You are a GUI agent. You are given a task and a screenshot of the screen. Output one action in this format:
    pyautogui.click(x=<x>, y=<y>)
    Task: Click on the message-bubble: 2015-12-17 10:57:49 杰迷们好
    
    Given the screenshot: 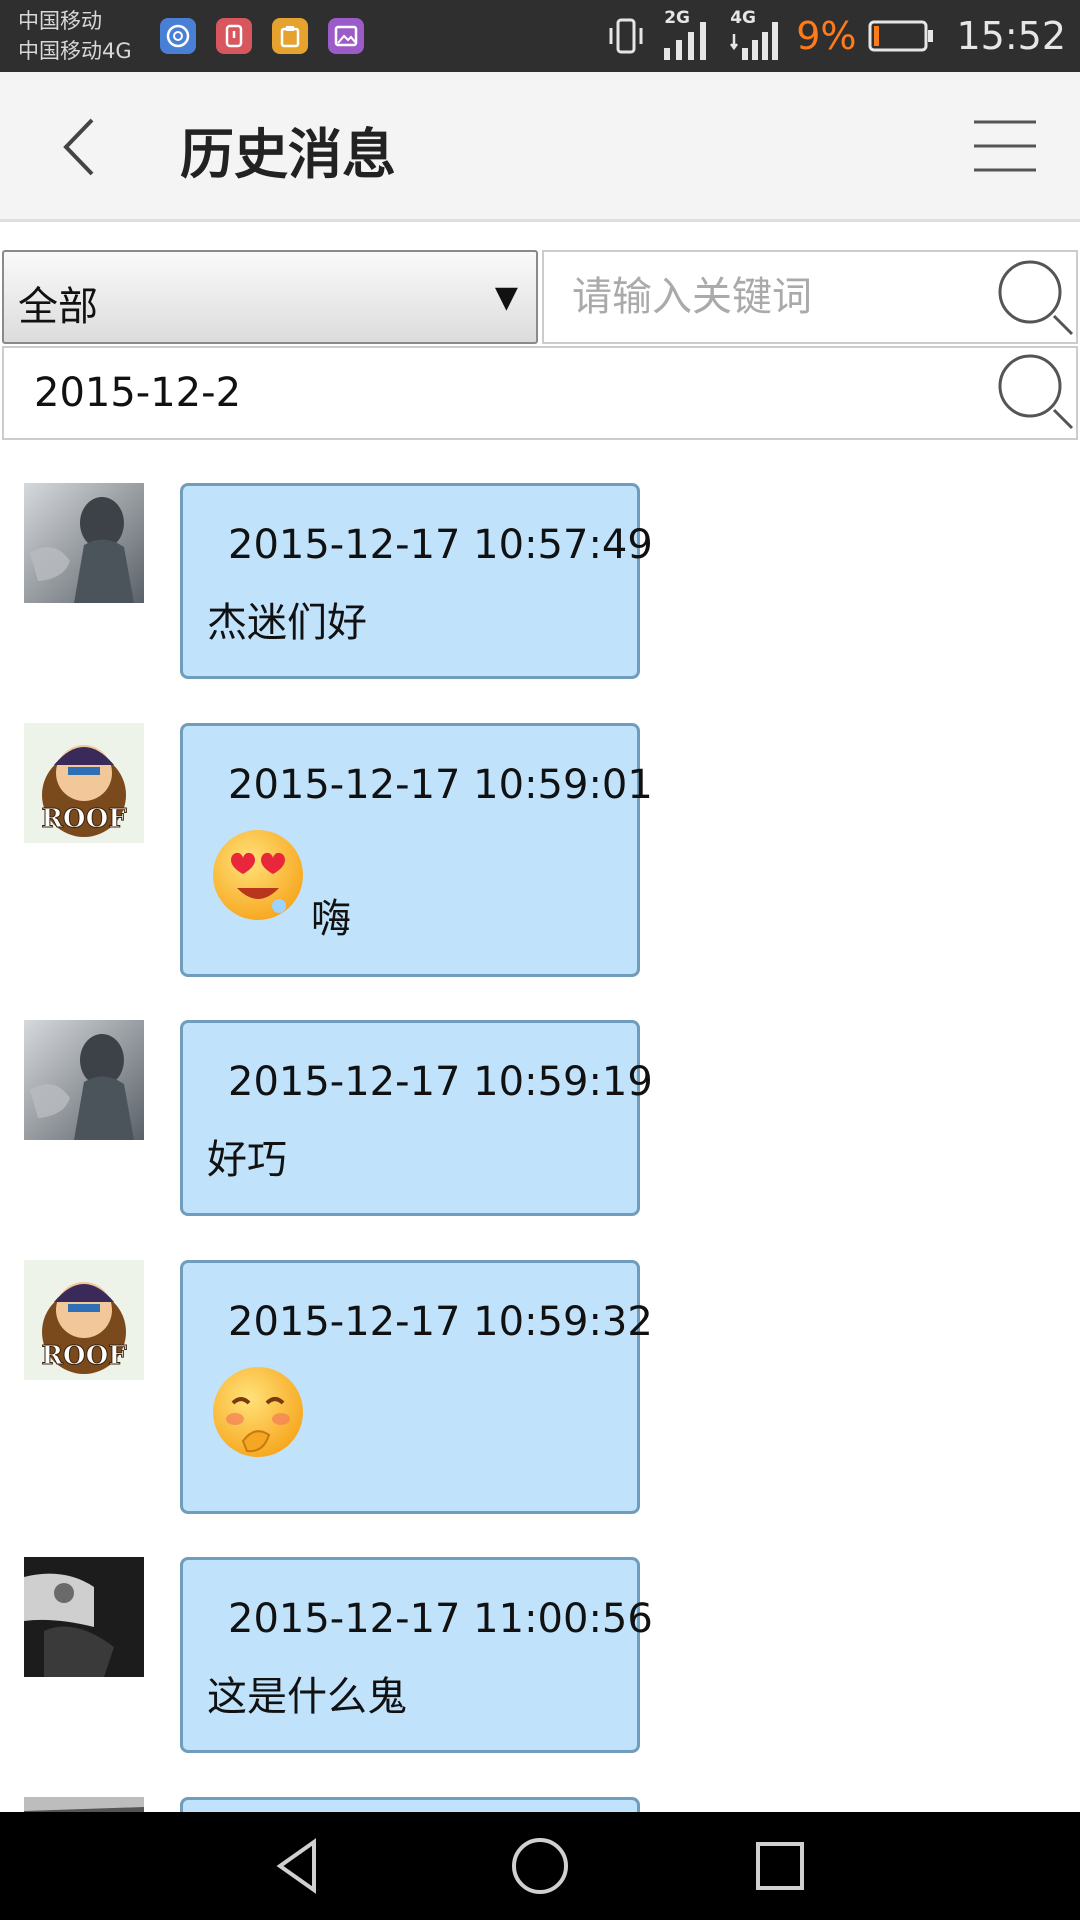 What is the action you would take?
    pyautogui.click(x=416, y=581)
    